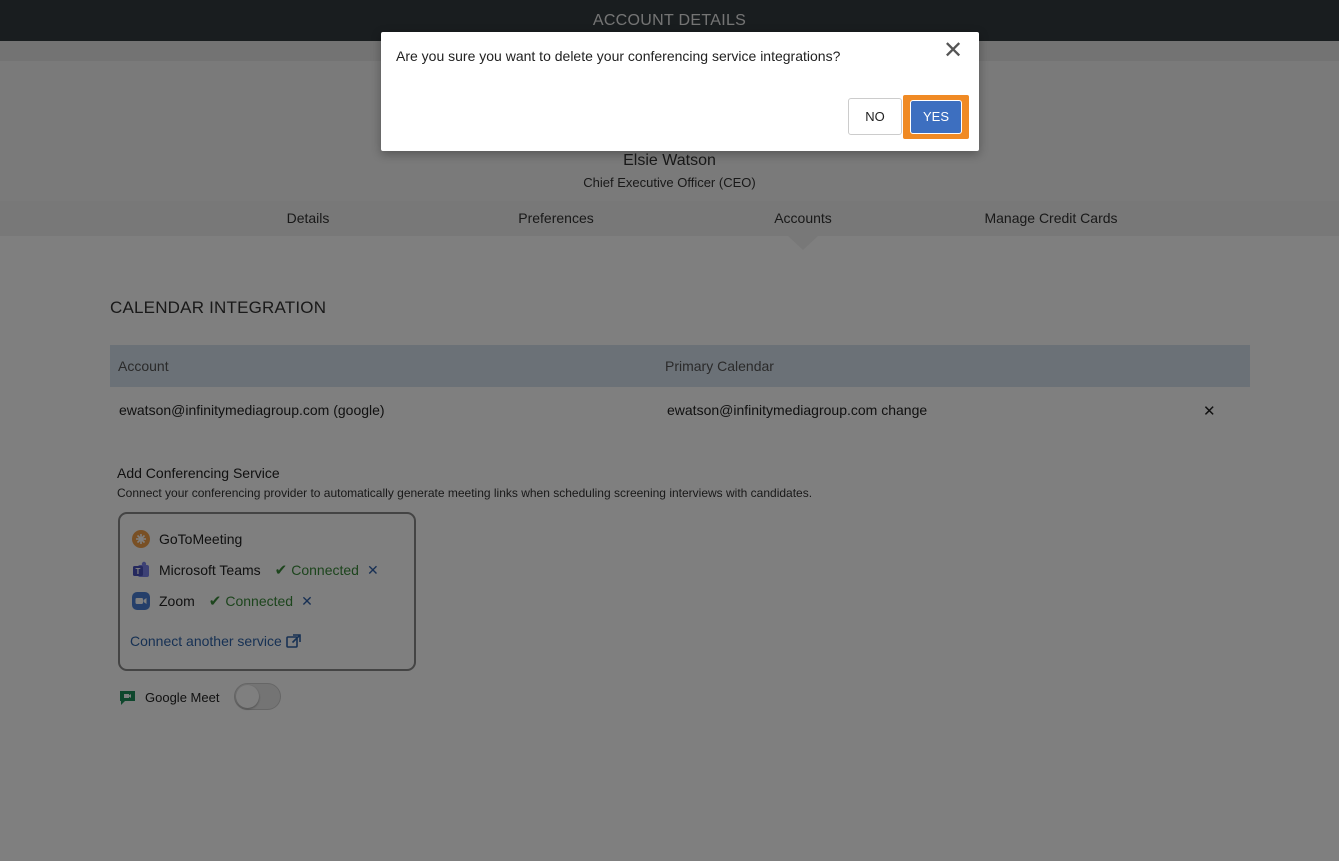 Image resolution: width=1339 pixels, height=861 pixels. I want to click on no-button: NO, so click(875, 116).